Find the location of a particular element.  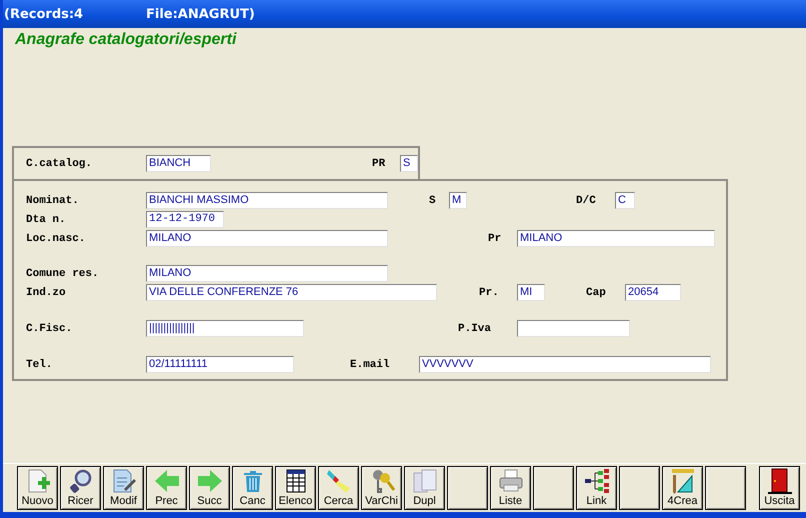

field-label: PR is located at coordinates (379, 164).